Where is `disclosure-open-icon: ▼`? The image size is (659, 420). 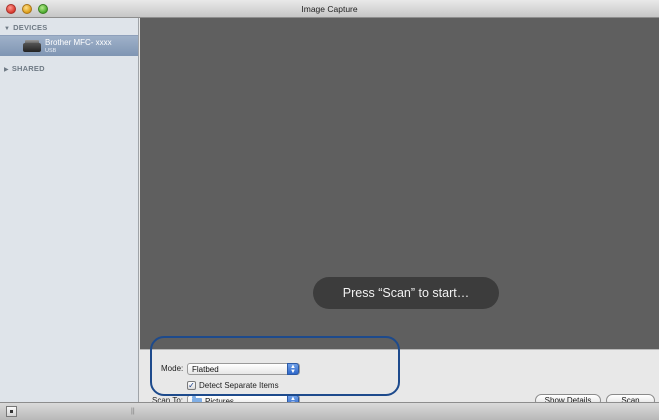 disclosure-open-icon: ▼ is located at coordinates (7, 29).